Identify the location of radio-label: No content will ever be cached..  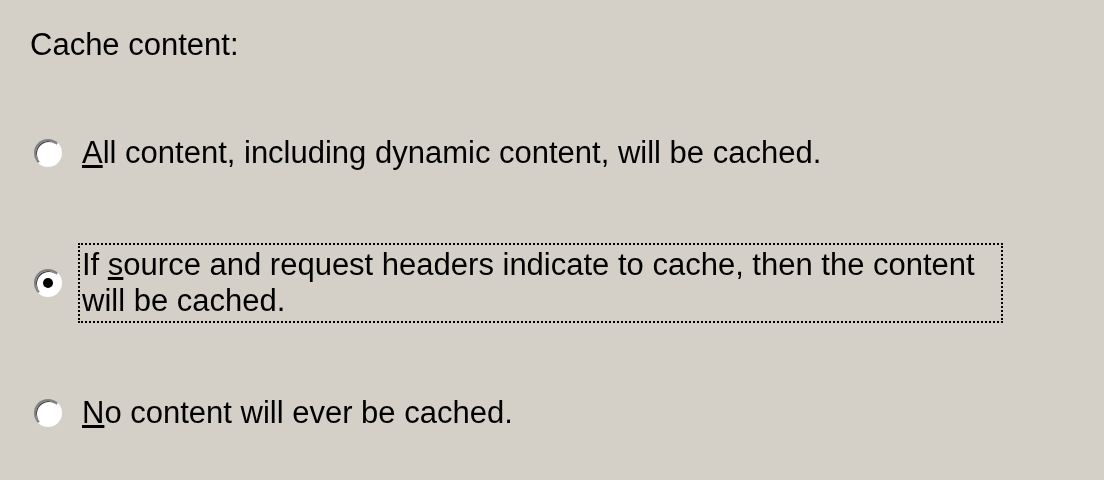
(298, 413).